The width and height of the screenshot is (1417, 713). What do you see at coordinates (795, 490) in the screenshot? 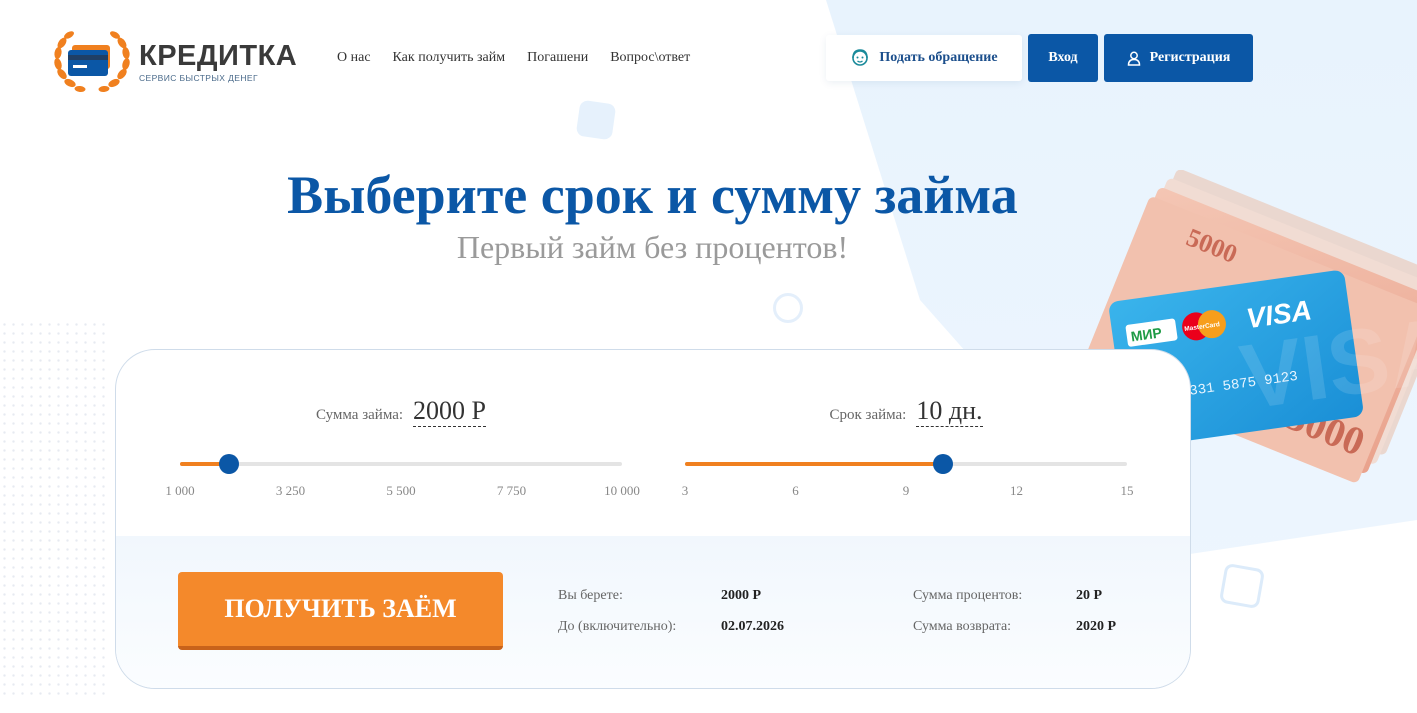
I see `term-tick-label: 6` at bounding box center [795, 490].